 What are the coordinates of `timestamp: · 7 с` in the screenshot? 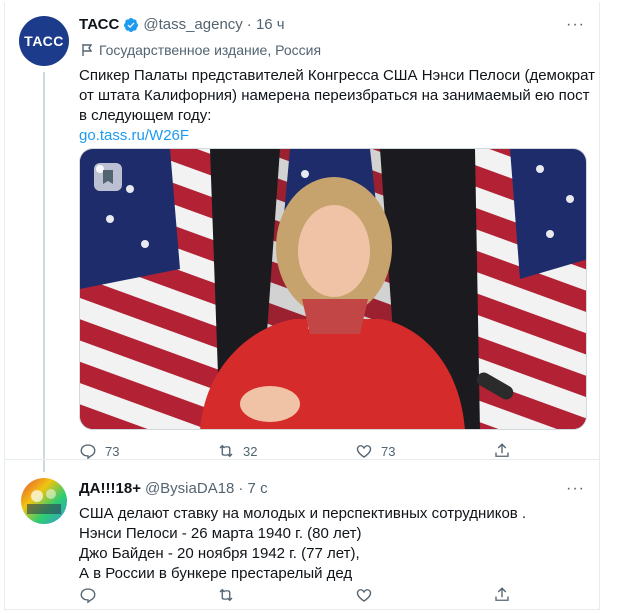 It's located at (252, 488).